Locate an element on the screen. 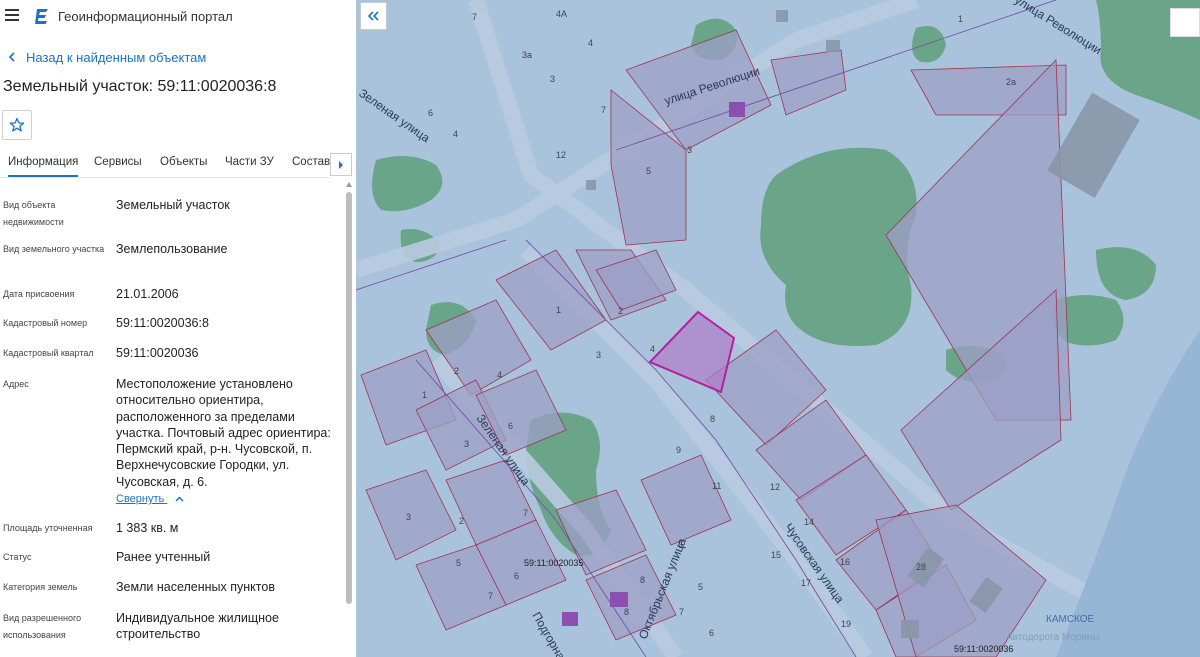  panel-scrollbar-thumb is located at coordinates (349, 398).